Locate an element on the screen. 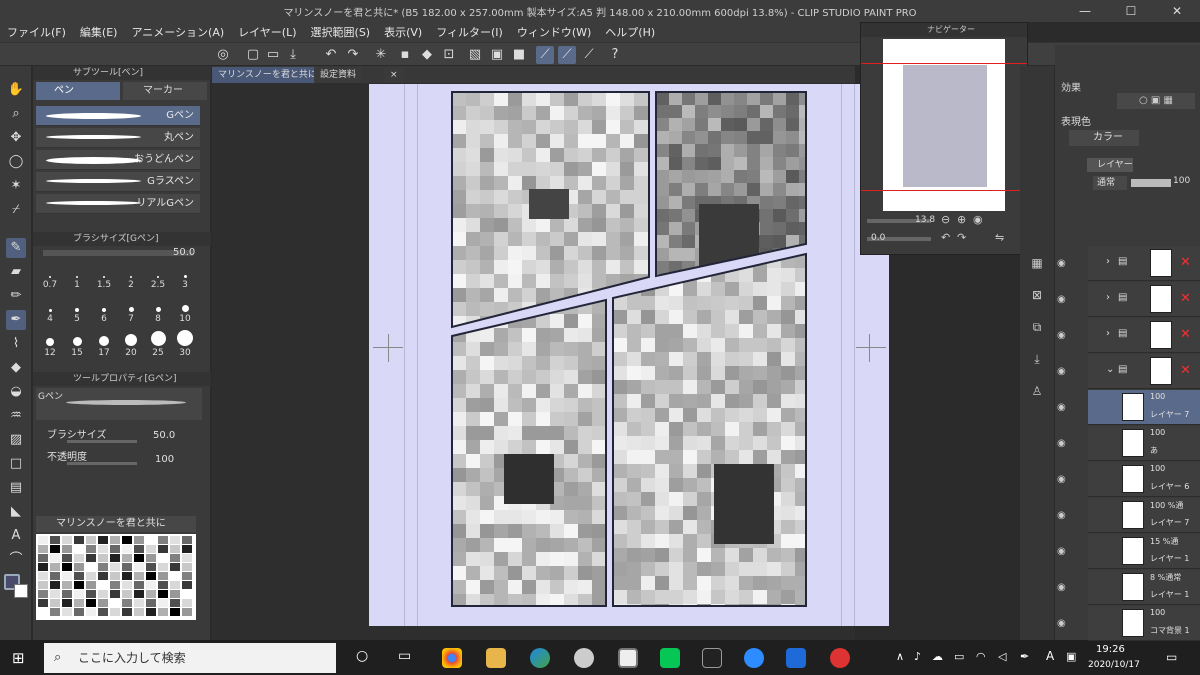 This screenshot has height=675, width=1200. crop-icon: ▣ is located at coordinates (497, 55).